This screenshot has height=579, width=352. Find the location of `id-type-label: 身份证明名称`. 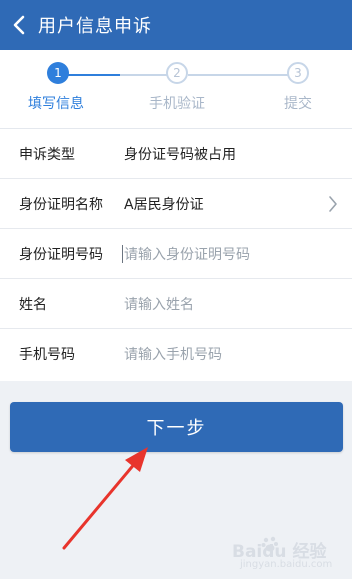

id-type-label: 身份证明名称 is located at coordinates (61, 204).